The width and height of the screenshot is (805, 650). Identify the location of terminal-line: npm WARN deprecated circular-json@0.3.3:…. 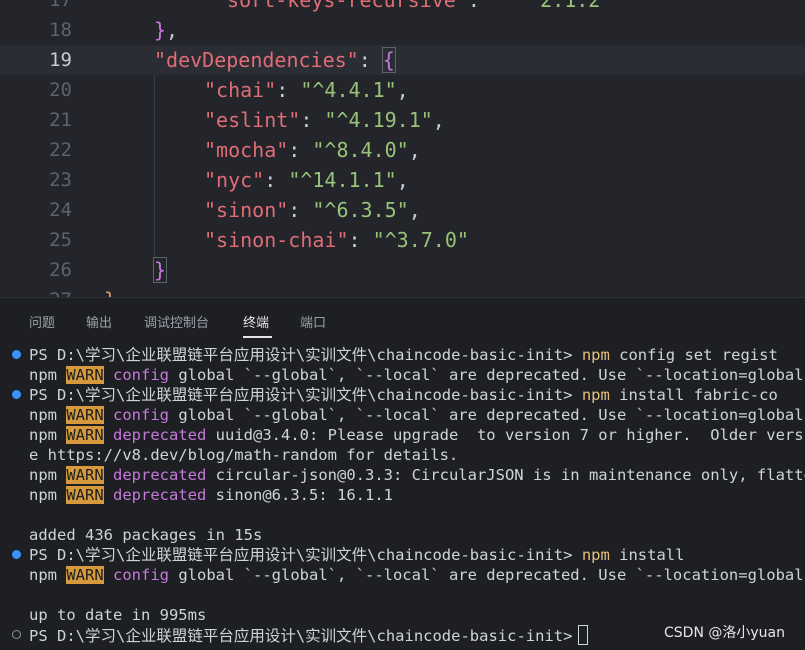
(417, 475).